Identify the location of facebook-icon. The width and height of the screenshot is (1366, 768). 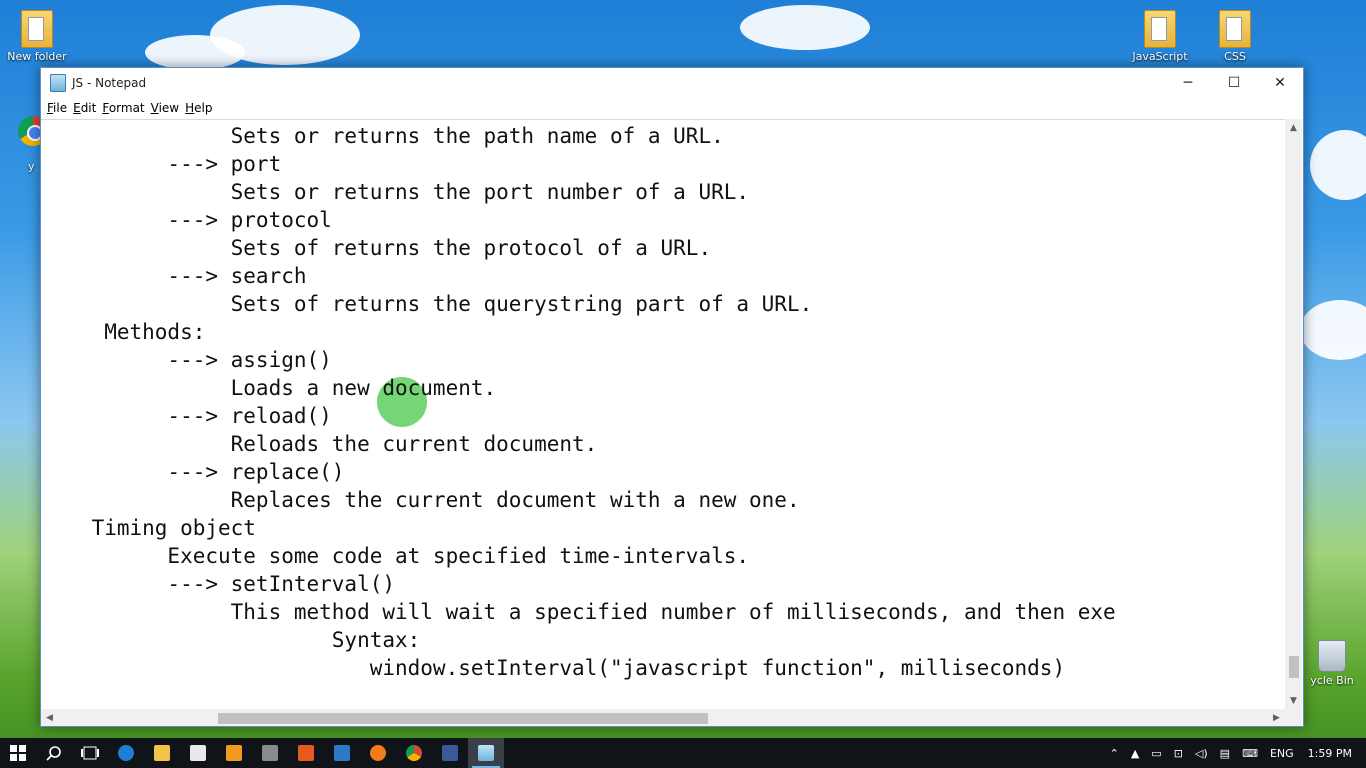
(450, 753).